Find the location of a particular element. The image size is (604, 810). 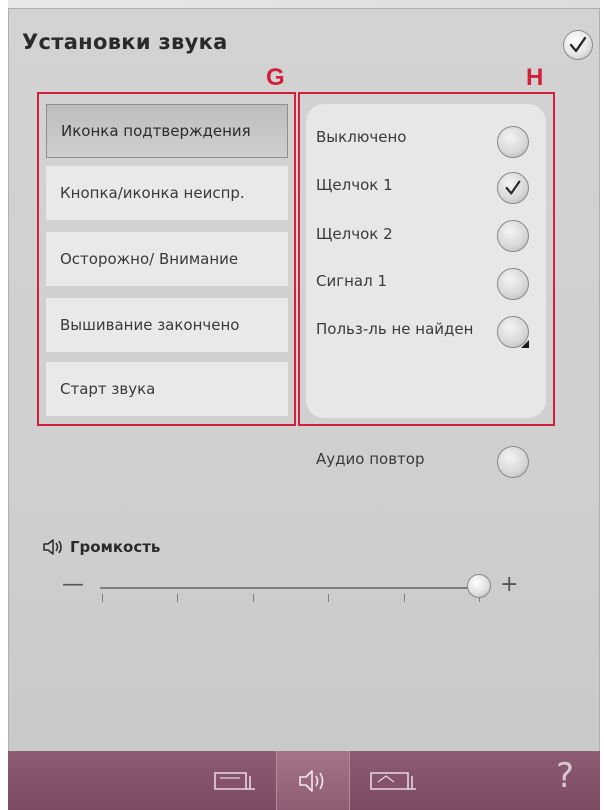

volume-label-group: Громкость is located at coordinates (101, 547).